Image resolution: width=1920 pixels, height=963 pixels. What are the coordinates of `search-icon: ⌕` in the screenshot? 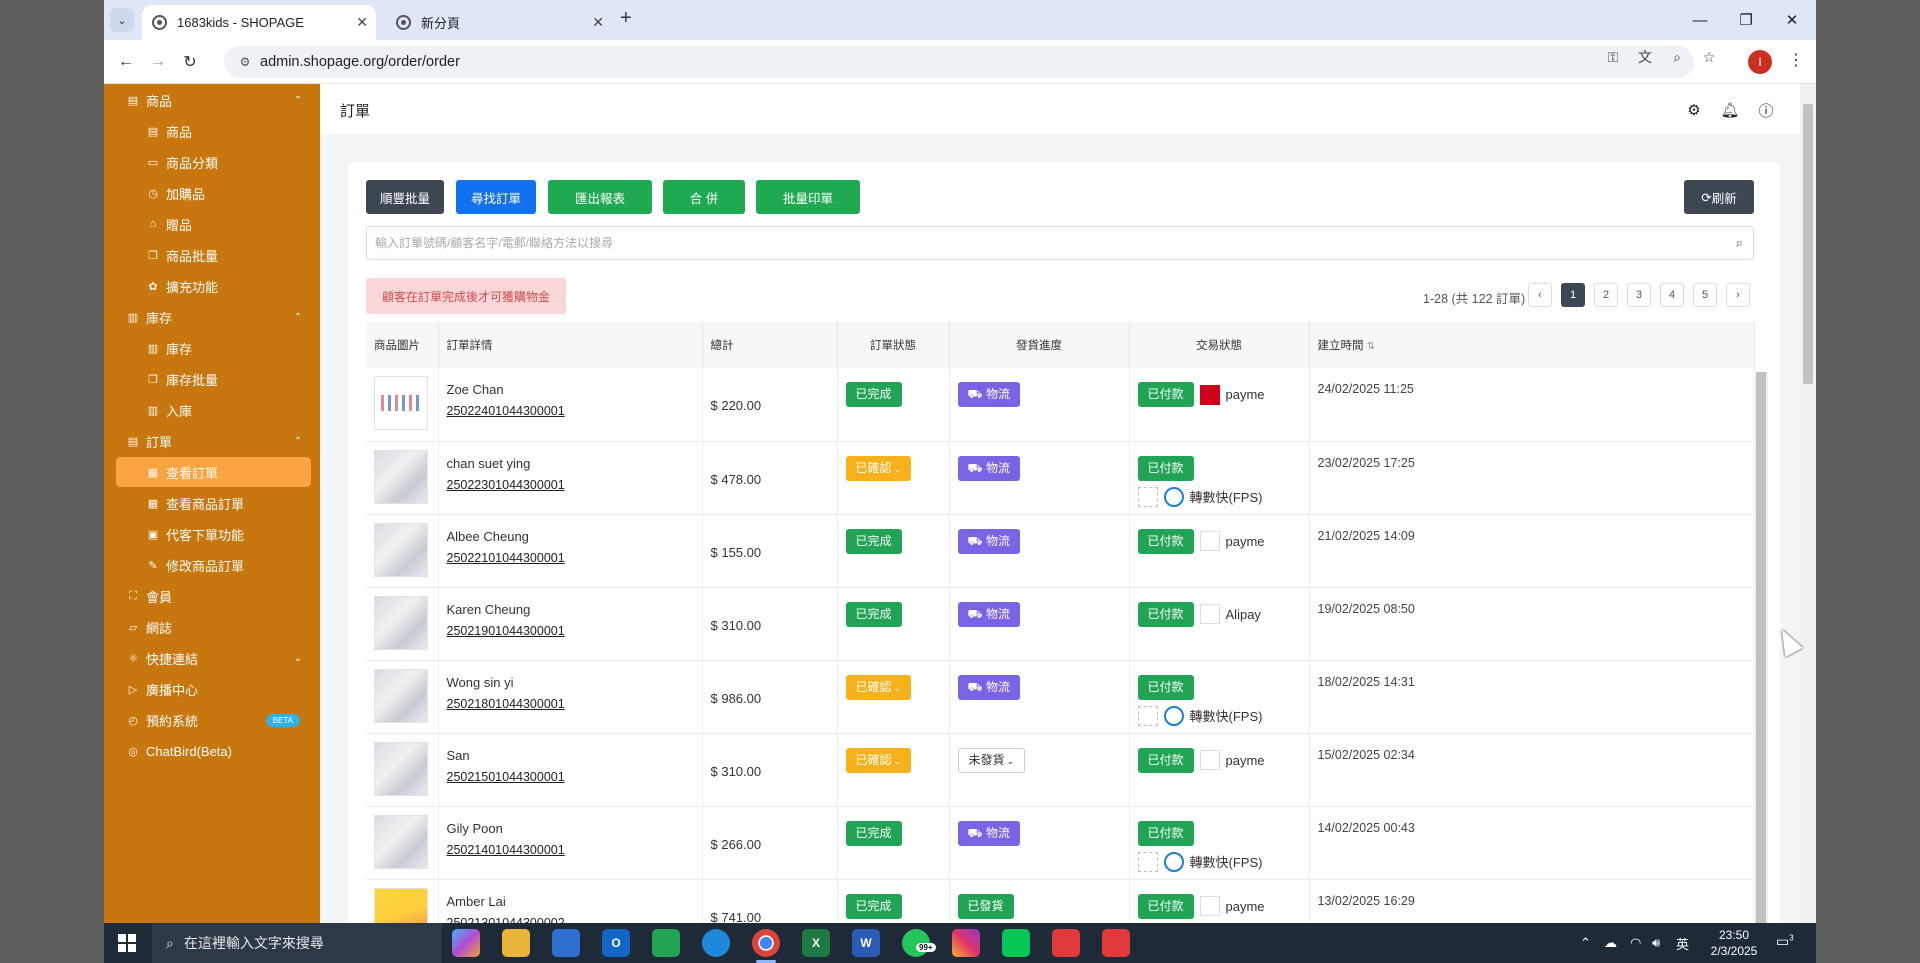 It's located at (1739, 243).